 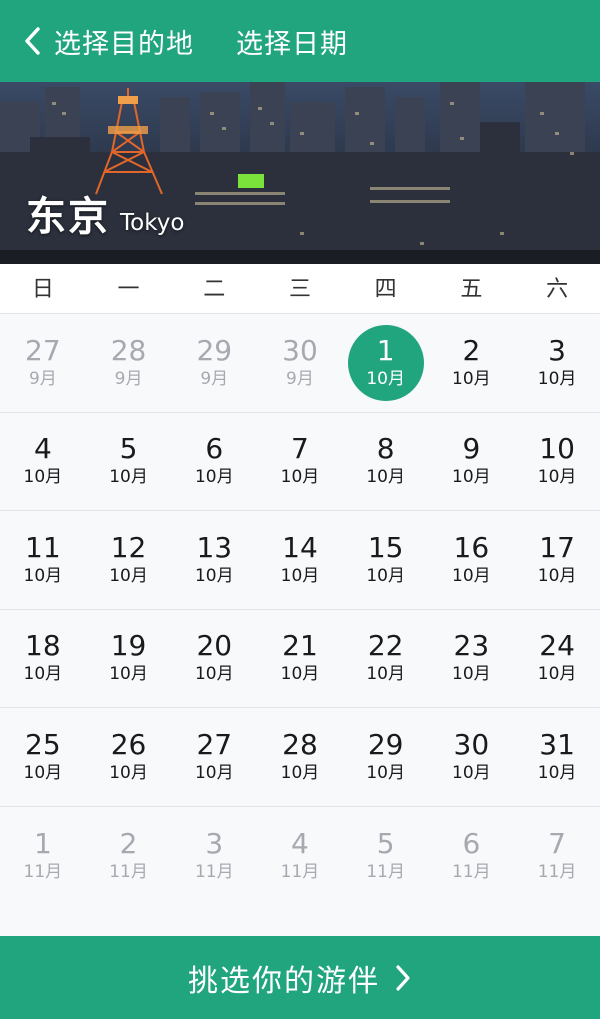 I want to click on calendar-day-number: 28, so click(x=128, y=350).